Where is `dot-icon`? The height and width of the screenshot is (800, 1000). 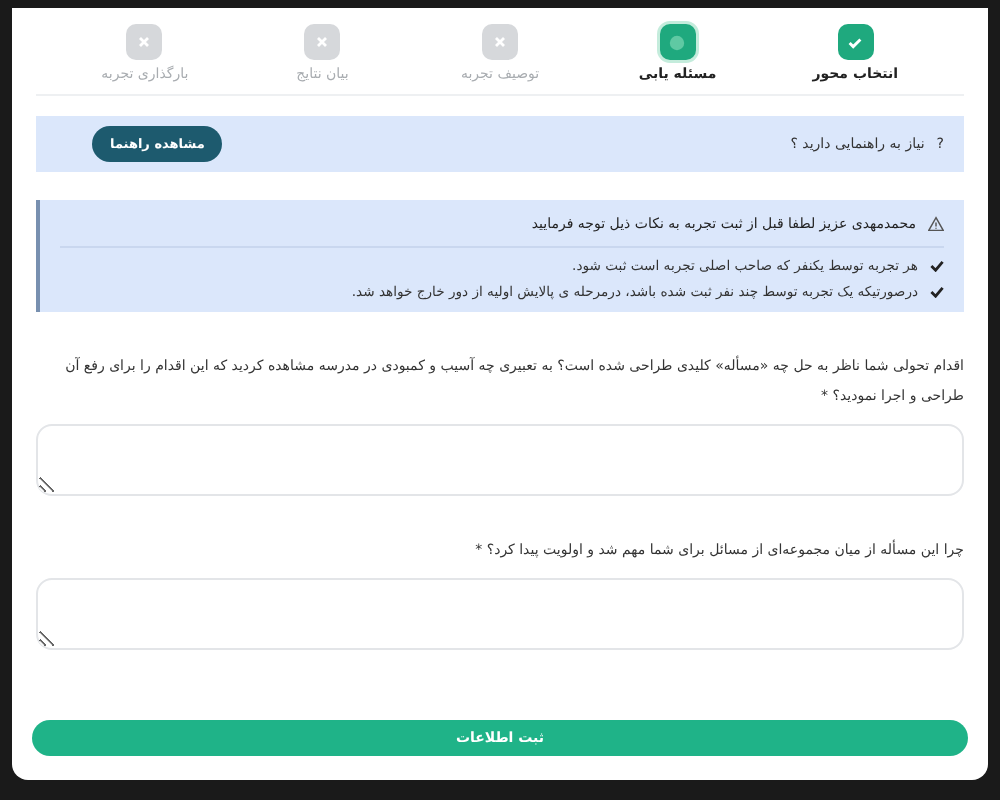 dot-icon is located at coordinates (677, 42).